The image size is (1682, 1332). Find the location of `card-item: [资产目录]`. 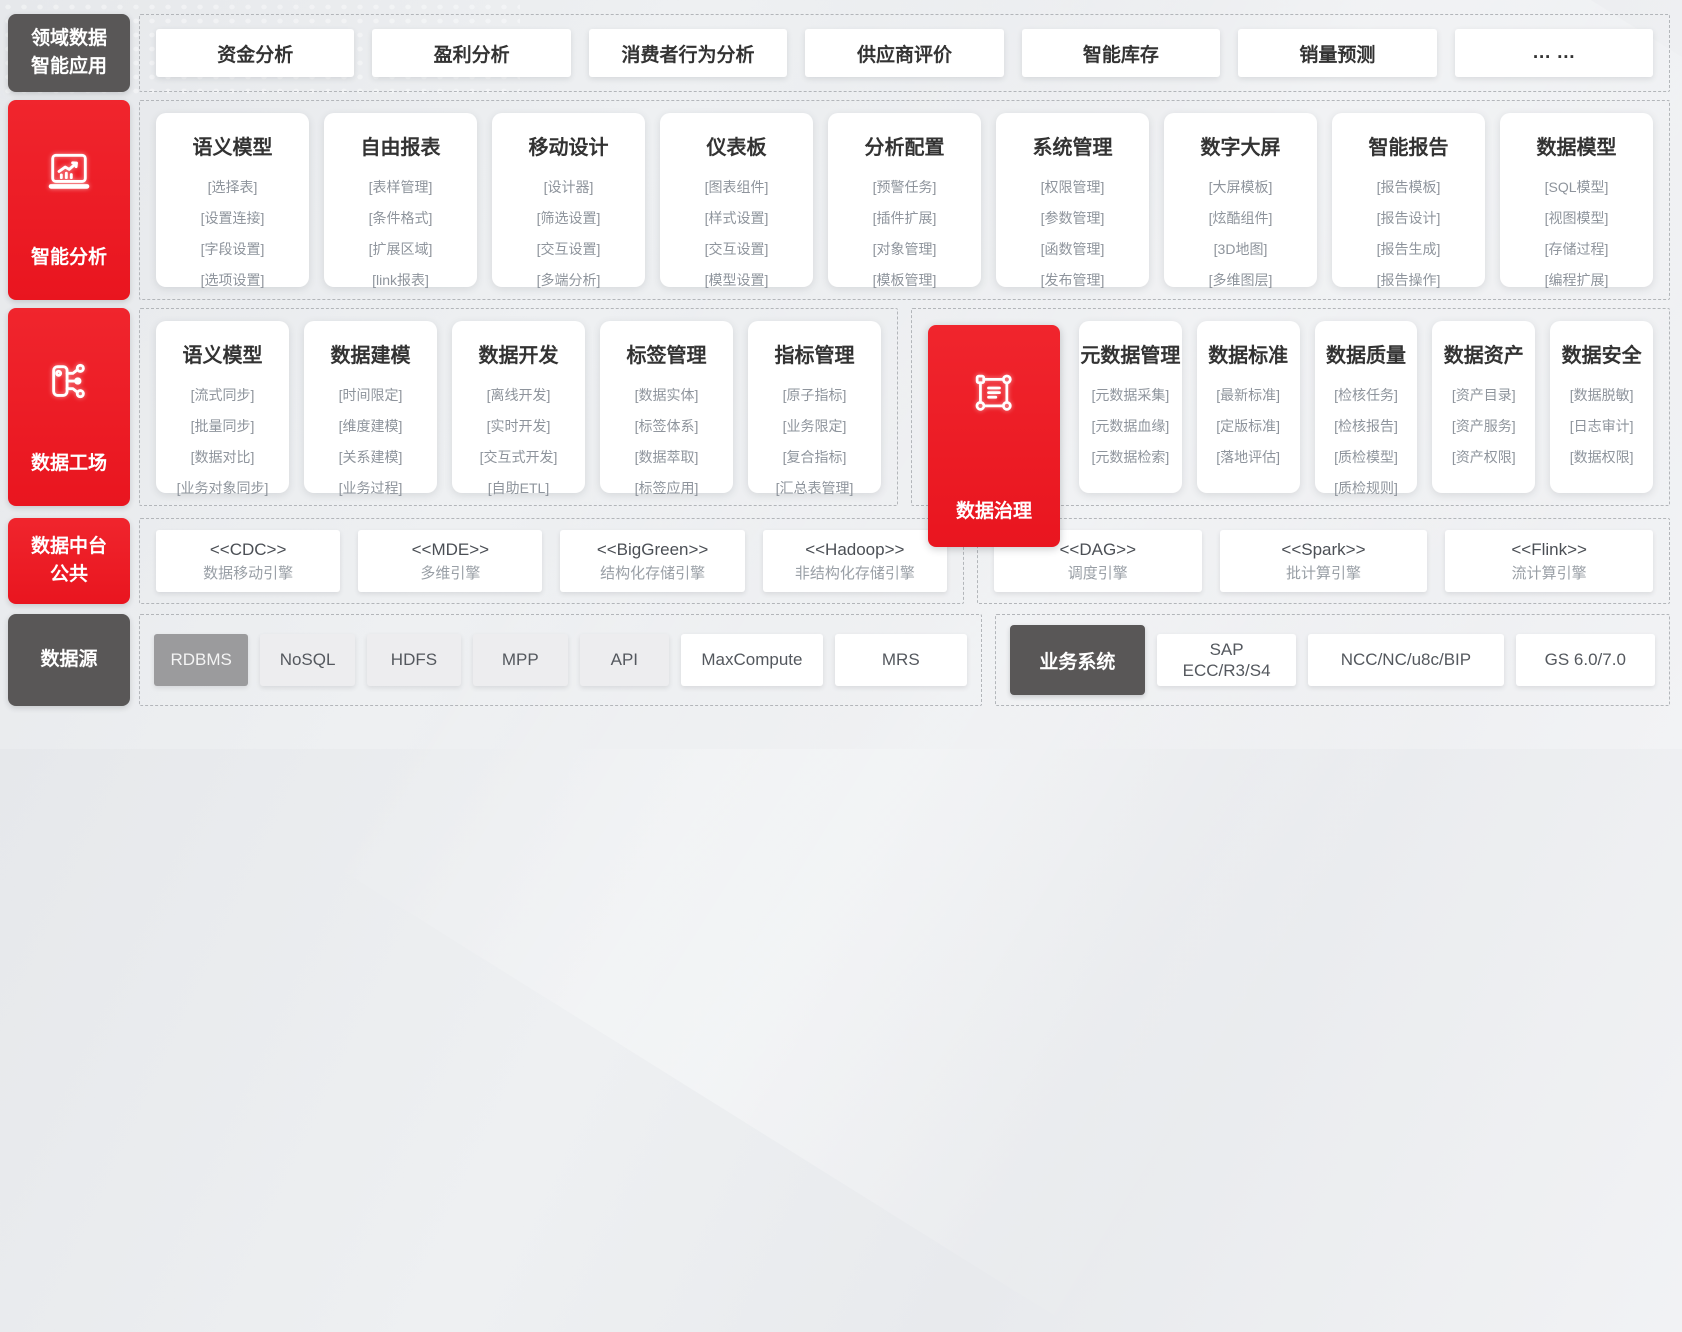

card-item: [资产目录] is located at coordinates (1483, 395).